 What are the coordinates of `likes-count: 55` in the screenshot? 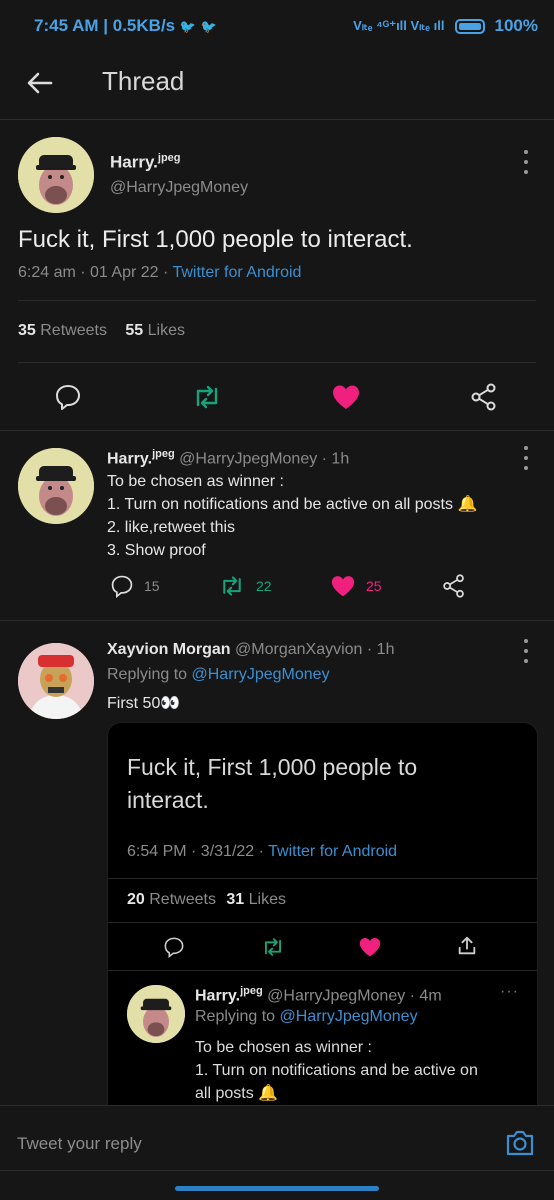 It's located at (134, 330).